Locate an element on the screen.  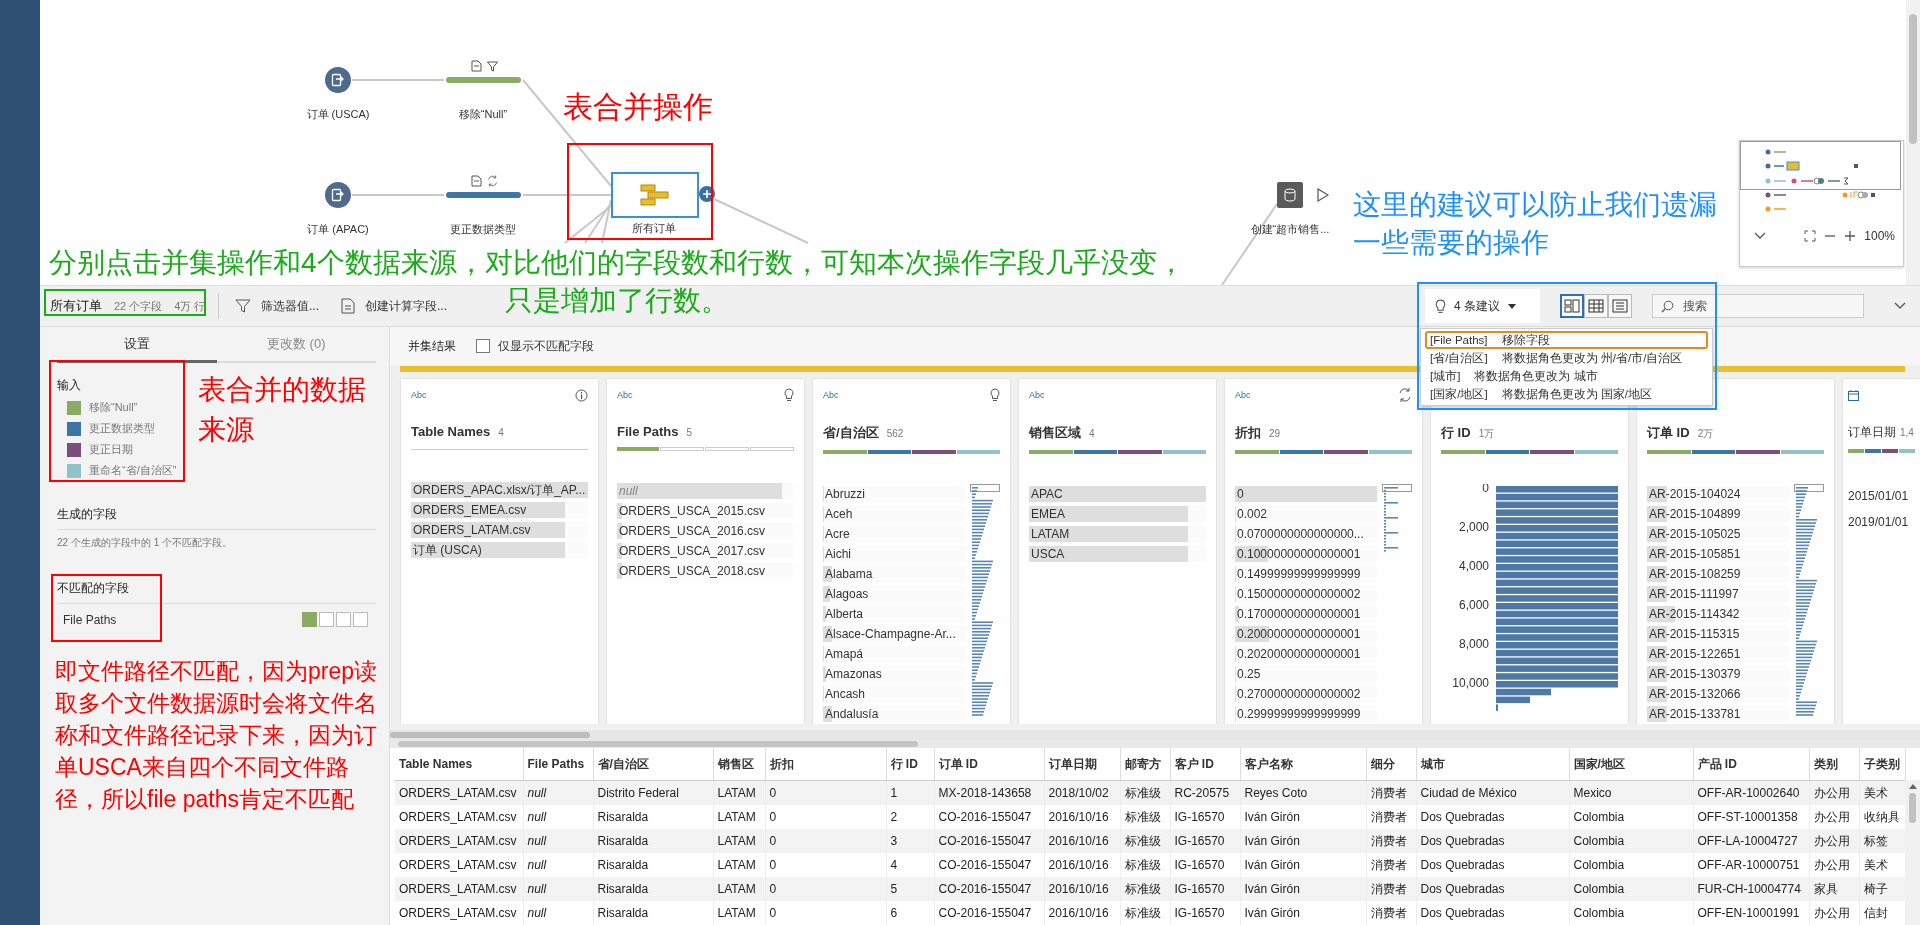
table-cell: 椅子 is located at coordinates (1882, 889).